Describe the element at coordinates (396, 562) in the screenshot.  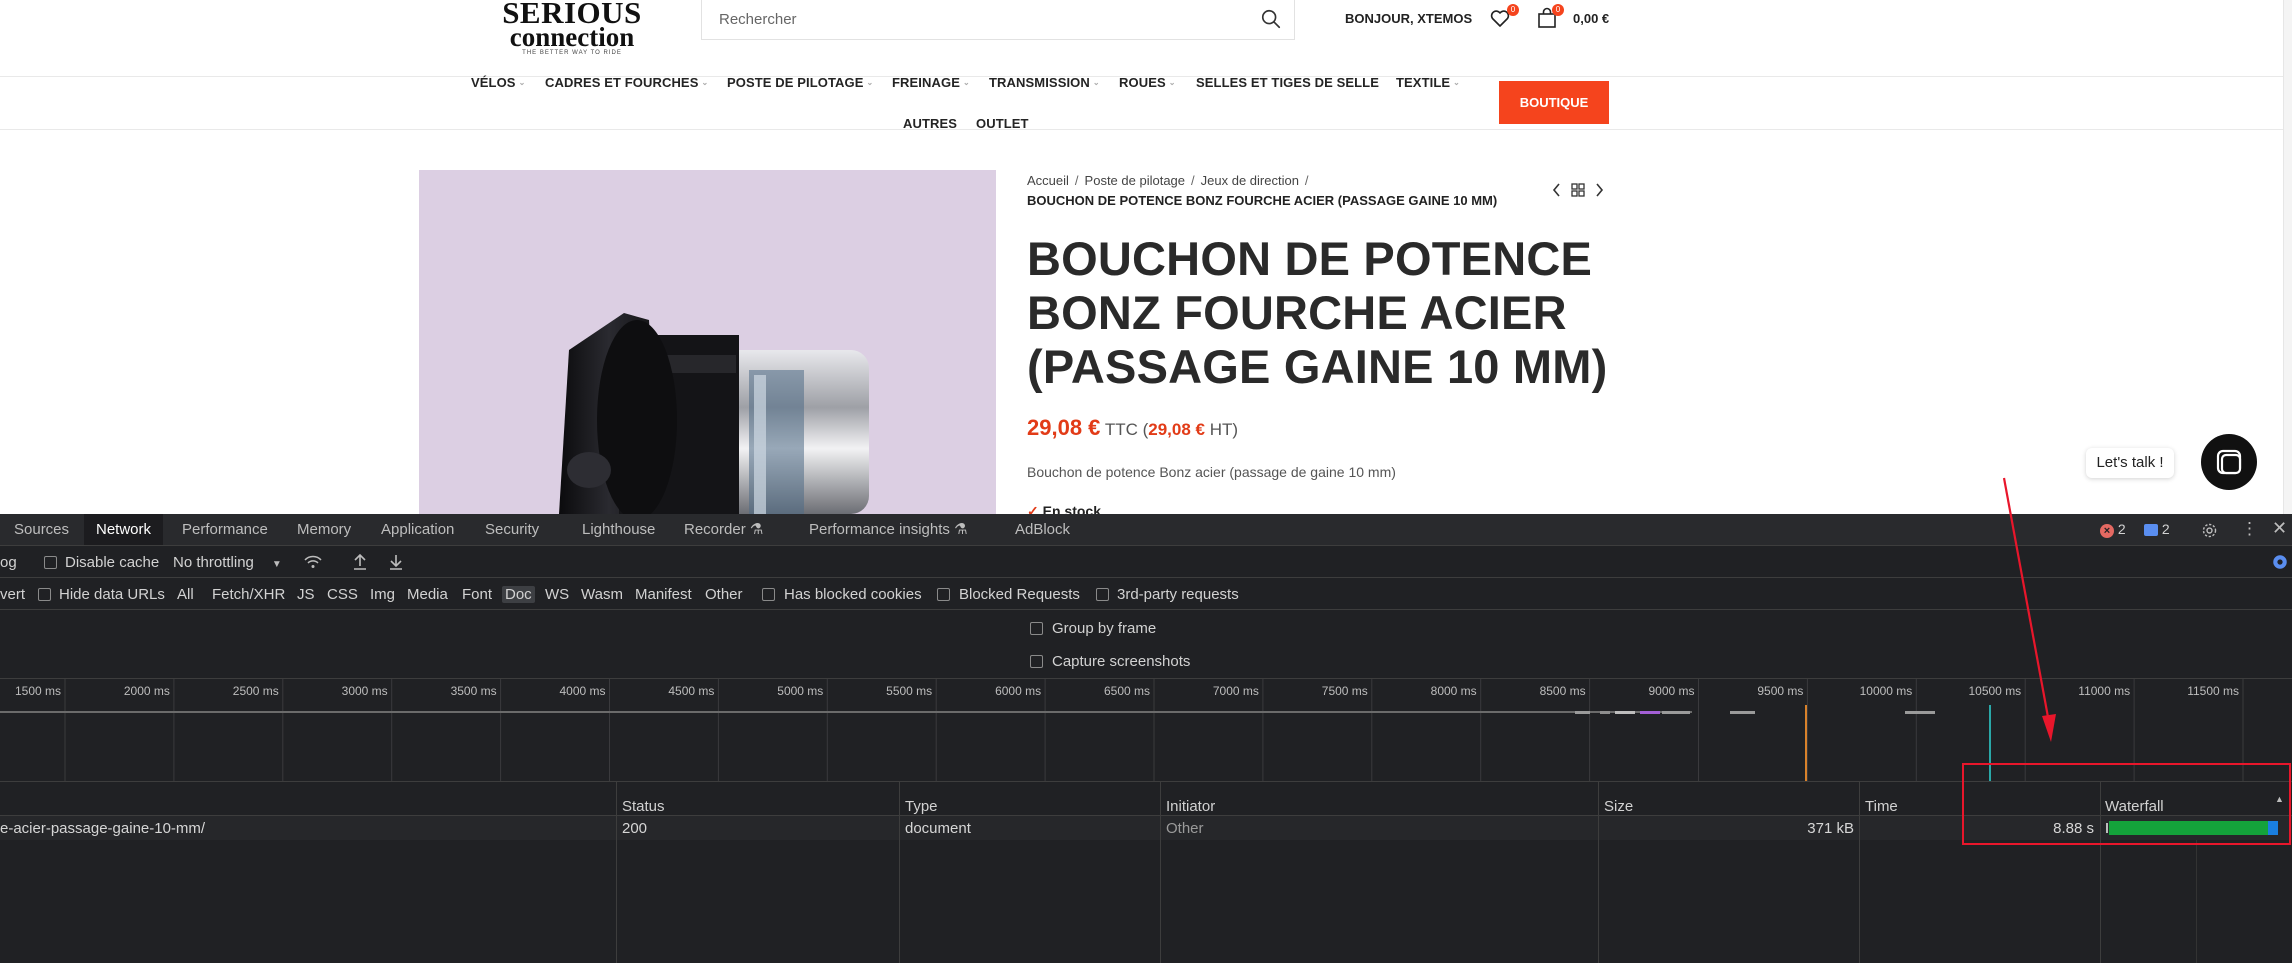
I see `export-har-icon` at that location.